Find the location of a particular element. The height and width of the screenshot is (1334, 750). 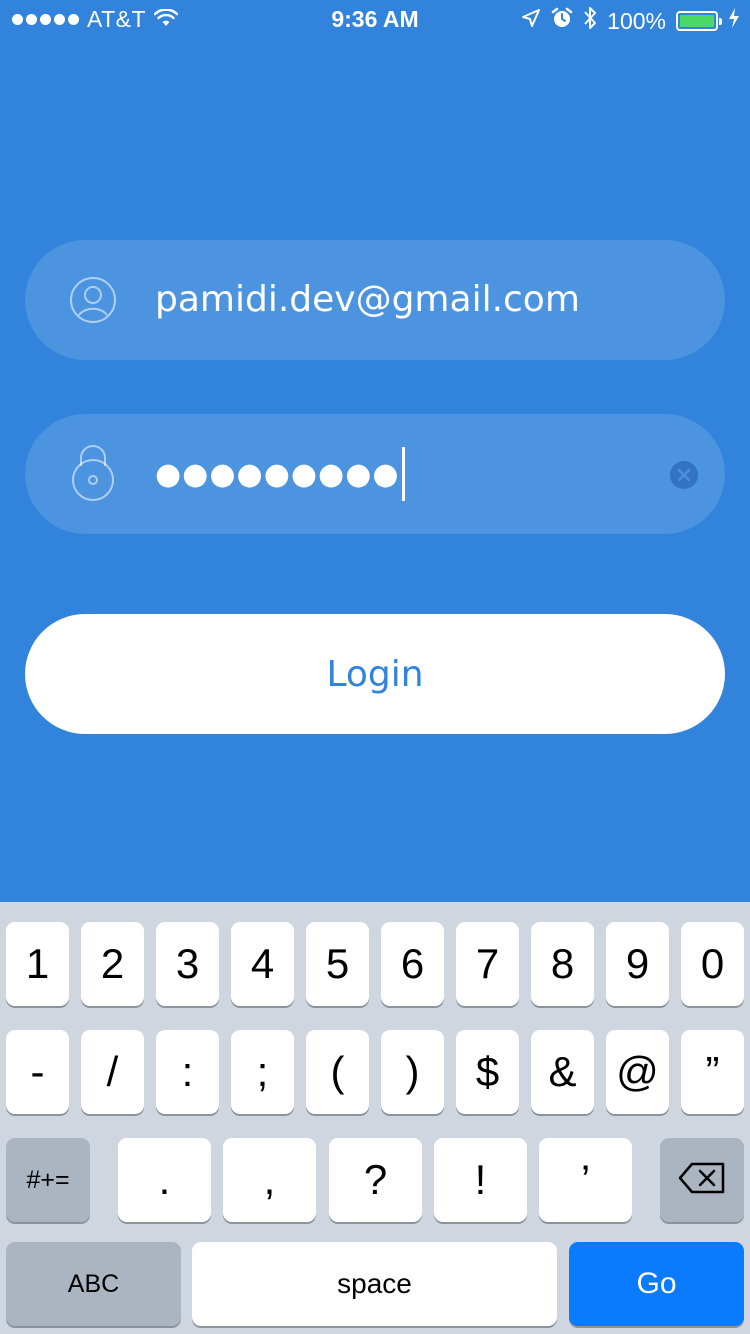

key-period: . is located at coordinates (164, 1180).